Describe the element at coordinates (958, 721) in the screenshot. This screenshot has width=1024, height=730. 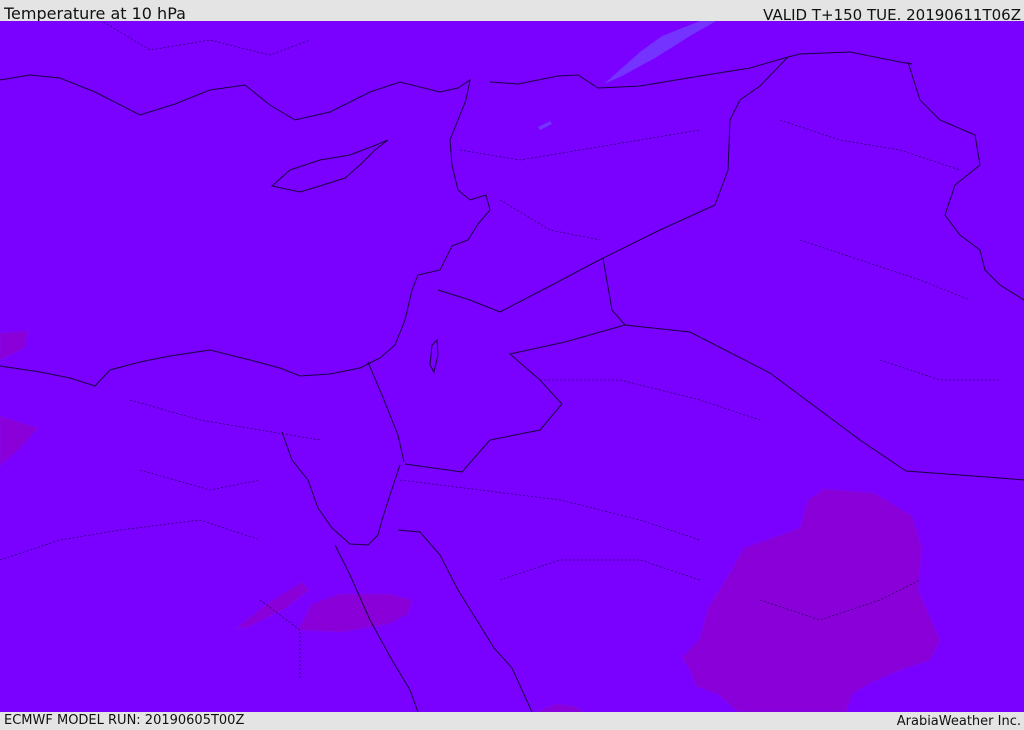
I see `credit-label: ArabiaWeather Inc.` at that location.